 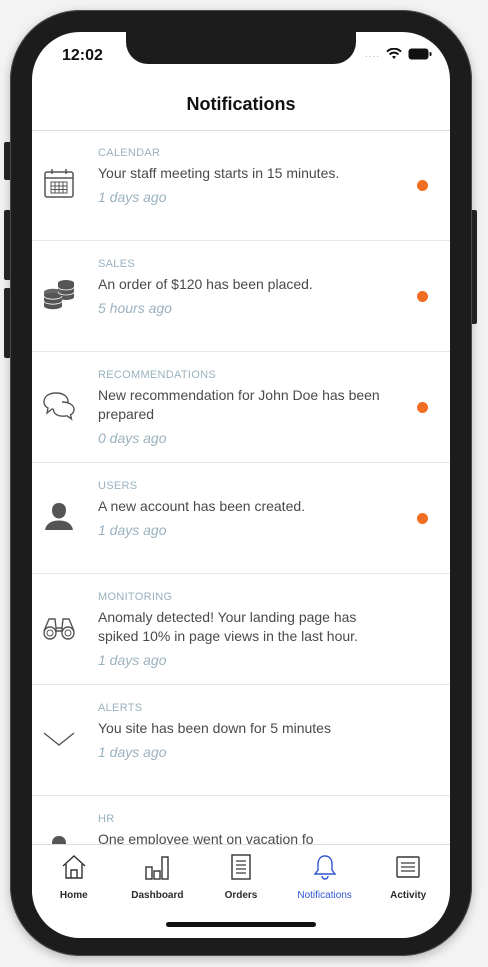 What do you see at coordinates (116, 264) in the screenshot?
I see `notification-category: SALES` at bounding box center [116, 264].